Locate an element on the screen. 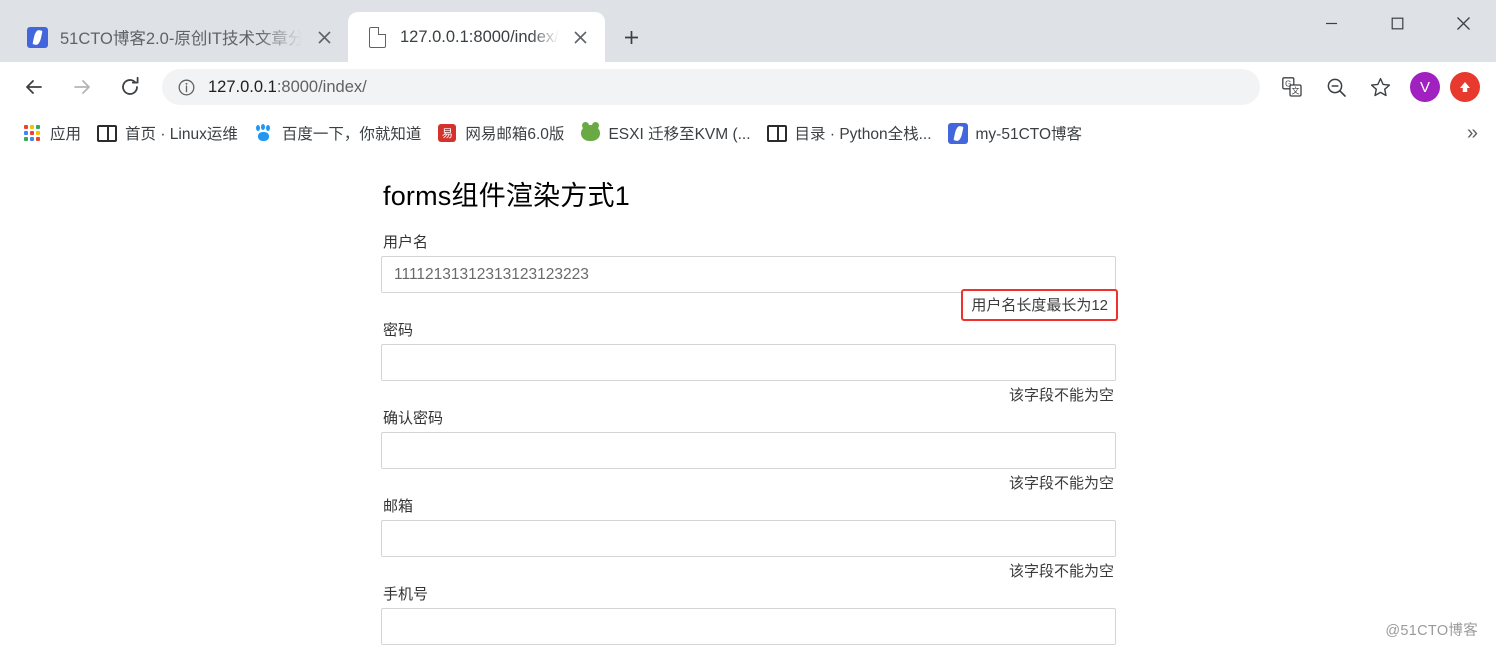 This screenshot has height=650, width=1496. field-label: 确认密码 is located at coordinates (413, 418).